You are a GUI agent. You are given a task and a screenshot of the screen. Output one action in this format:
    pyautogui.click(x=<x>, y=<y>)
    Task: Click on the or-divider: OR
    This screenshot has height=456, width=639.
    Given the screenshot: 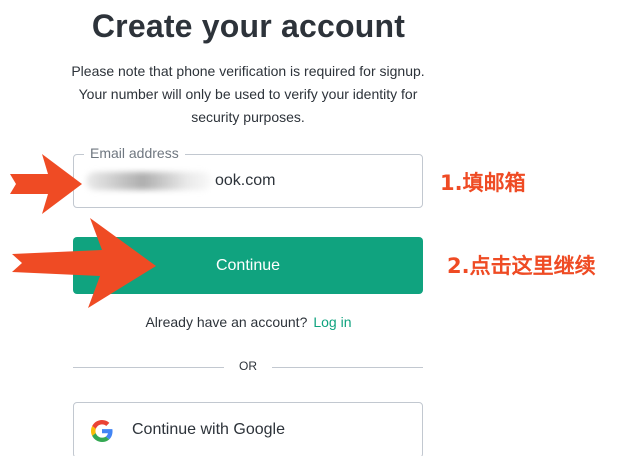 What is the action you would take?
    pyautogui.click(x=248, y=367)
    